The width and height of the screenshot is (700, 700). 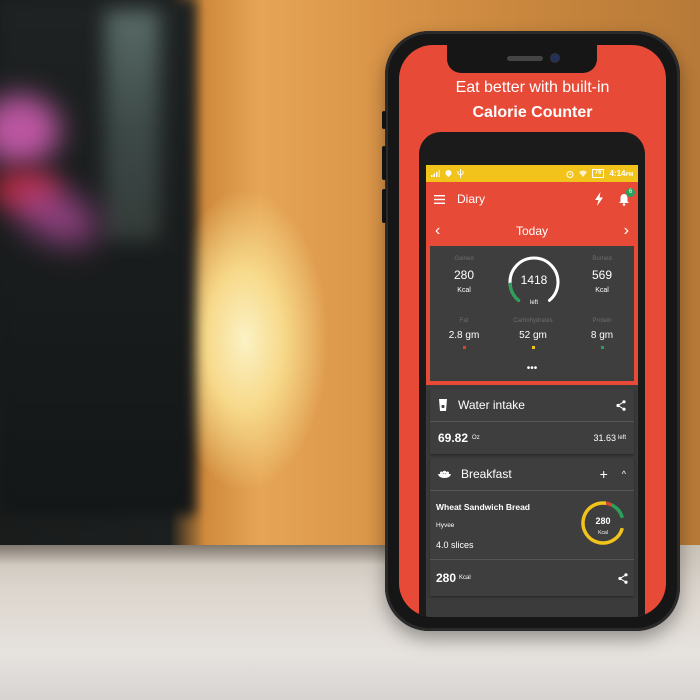 I want to click on promo-headline: Eat better with built-in, so click(x=532, y=87).